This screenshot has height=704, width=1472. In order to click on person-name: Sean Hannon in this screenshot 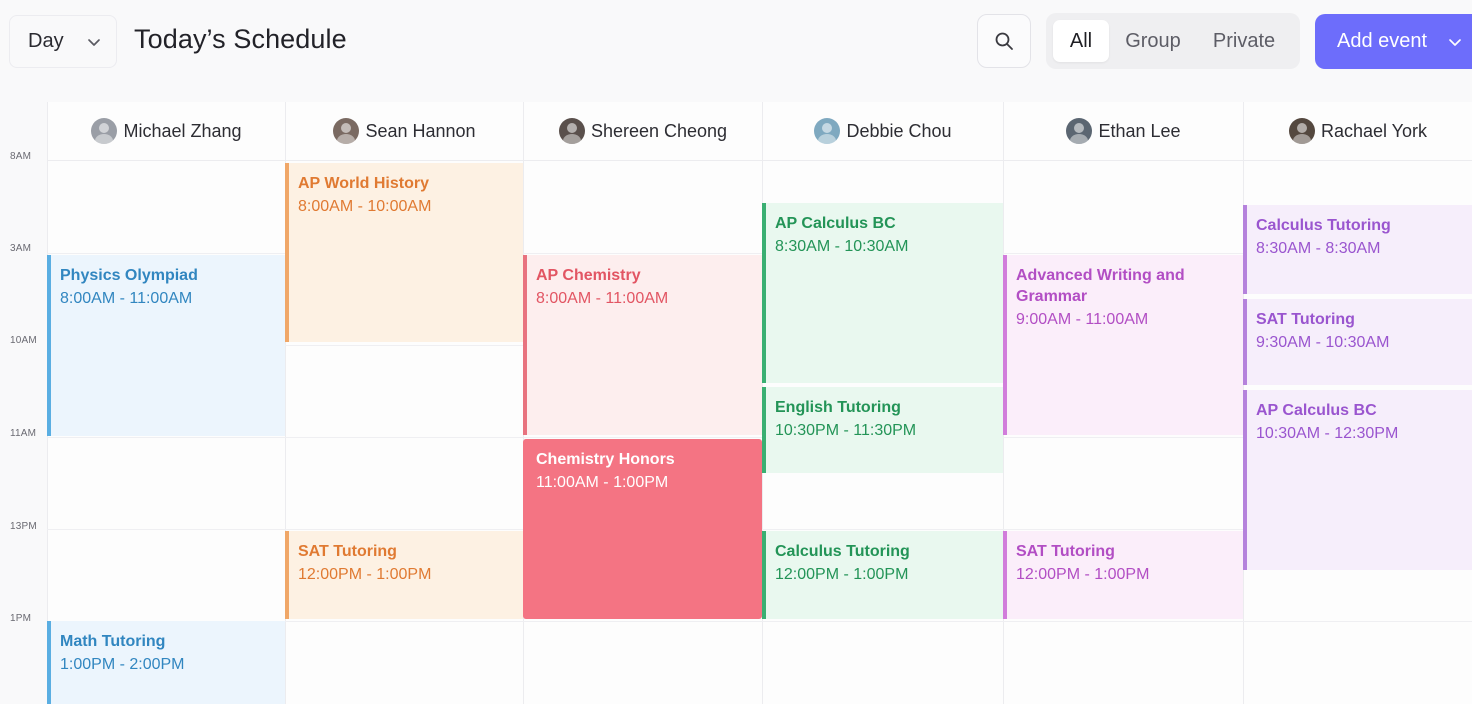, I will do `click(420, 130)`.